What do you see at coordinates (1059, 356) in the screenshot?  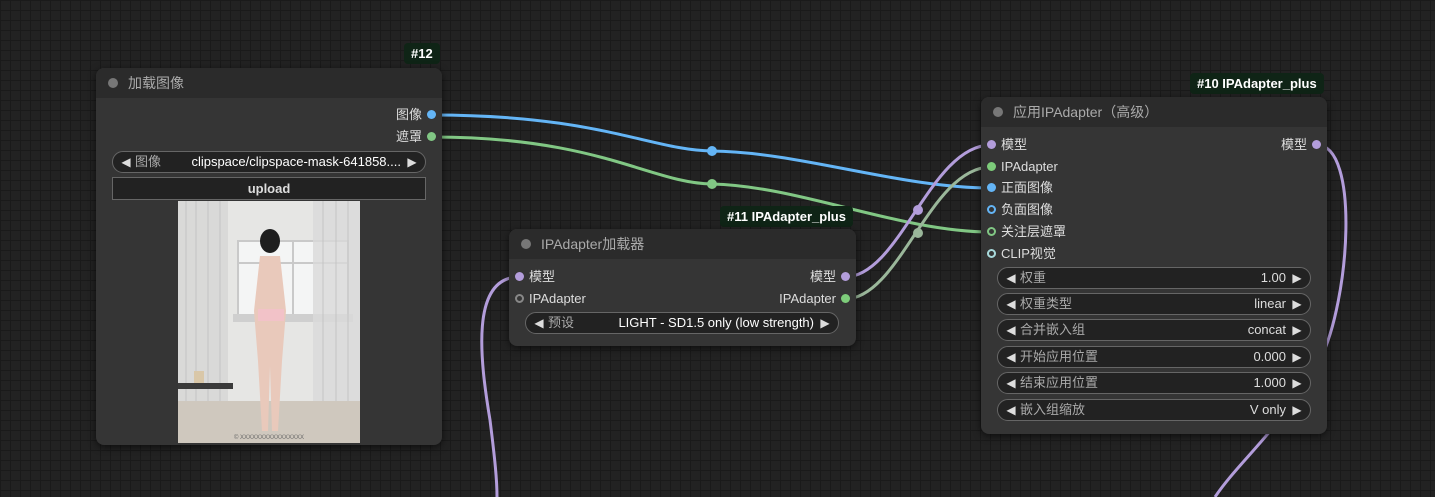 I see `widget-label: 开始应用位置` at bounding box center [1059, 356].